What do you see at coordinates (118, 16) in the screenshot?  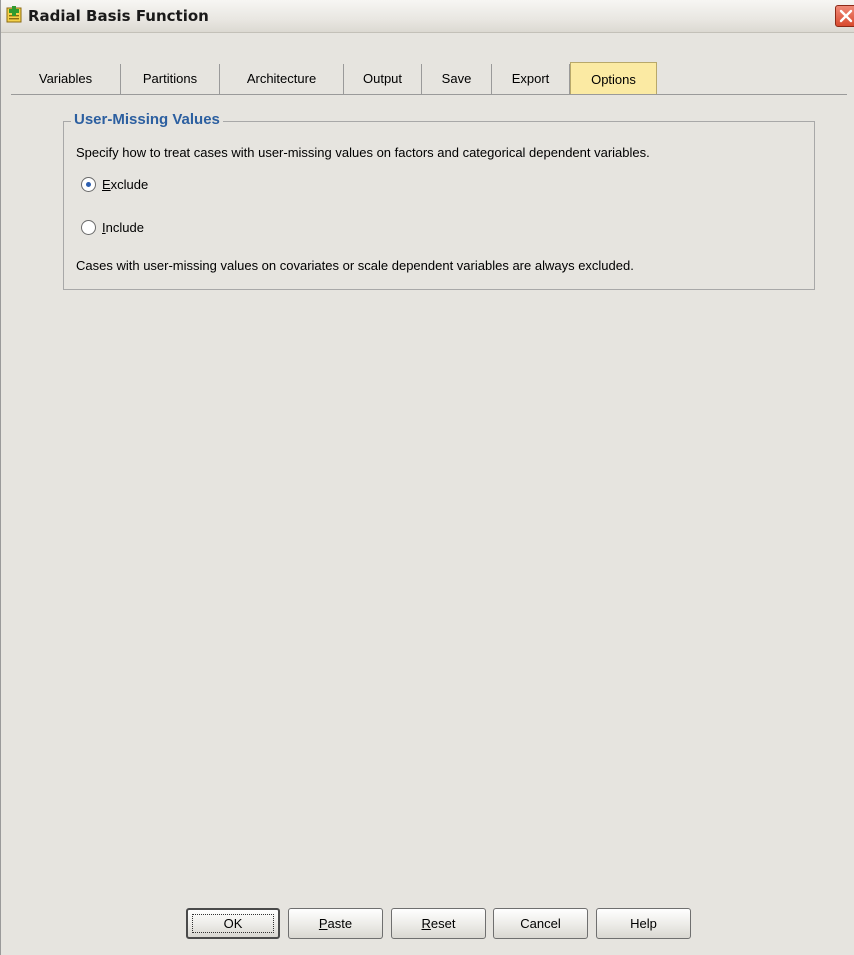 I see `window-title: Radial Basis Function` at bounding box center [118, 16].